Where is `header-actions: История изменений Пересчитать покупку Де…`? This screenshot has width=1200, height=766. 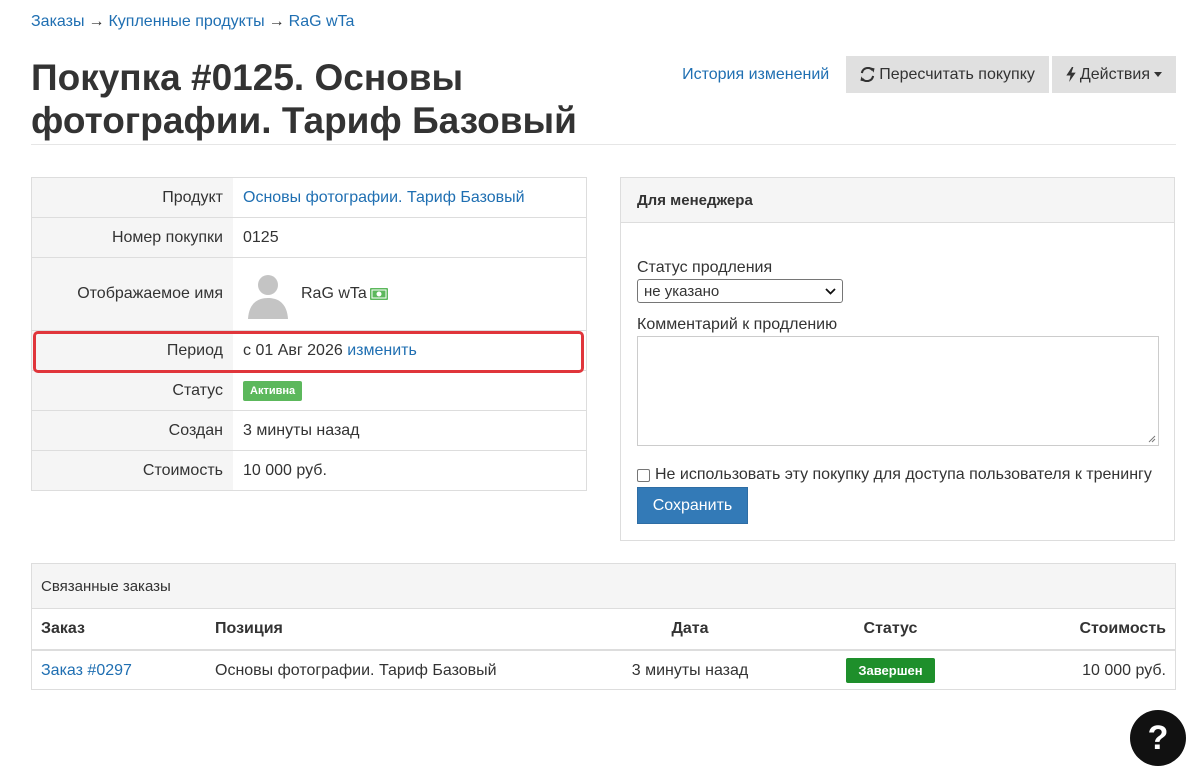 header-actions: История изменений Пересчитать покупку Де… is located at coordinates (929, 74).